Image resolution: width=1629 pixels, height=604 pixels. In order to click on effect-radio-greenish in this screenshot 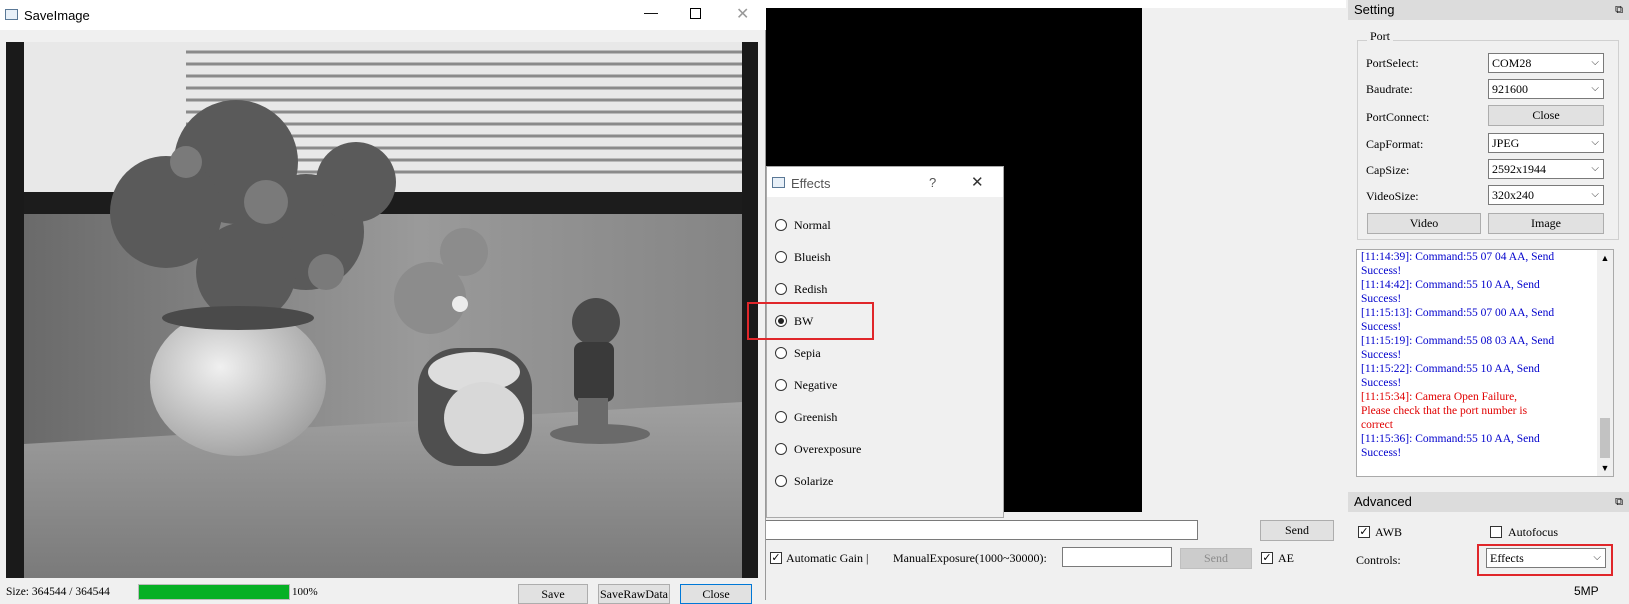, I will do `click(781, 417)`.